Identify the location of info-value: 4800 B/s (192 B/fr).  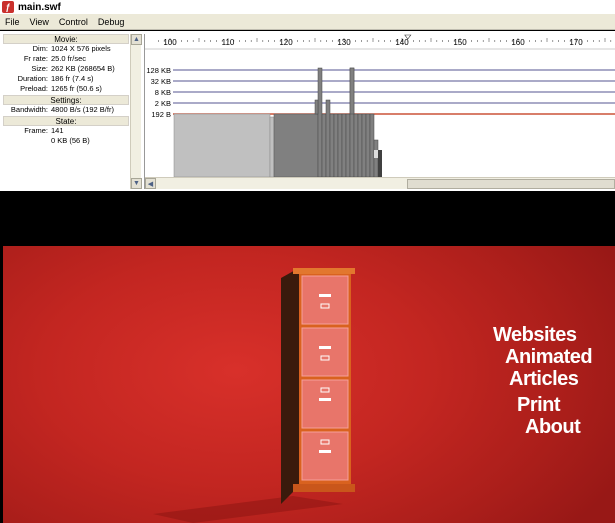
(82, 109).